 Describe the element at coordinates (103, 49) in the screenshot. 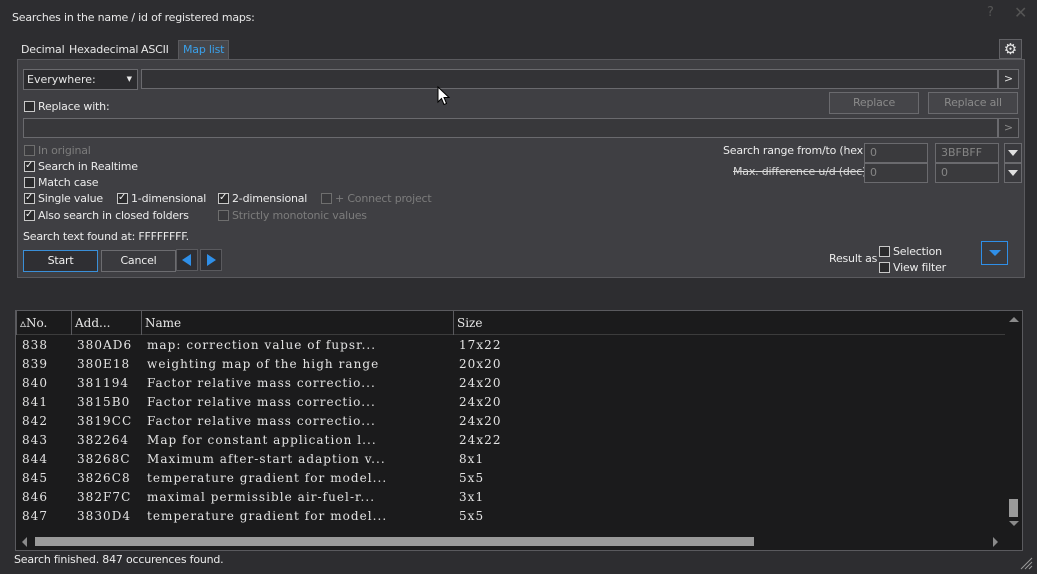

I see `tab-hexadecimal: Hexadecimal` at that location.